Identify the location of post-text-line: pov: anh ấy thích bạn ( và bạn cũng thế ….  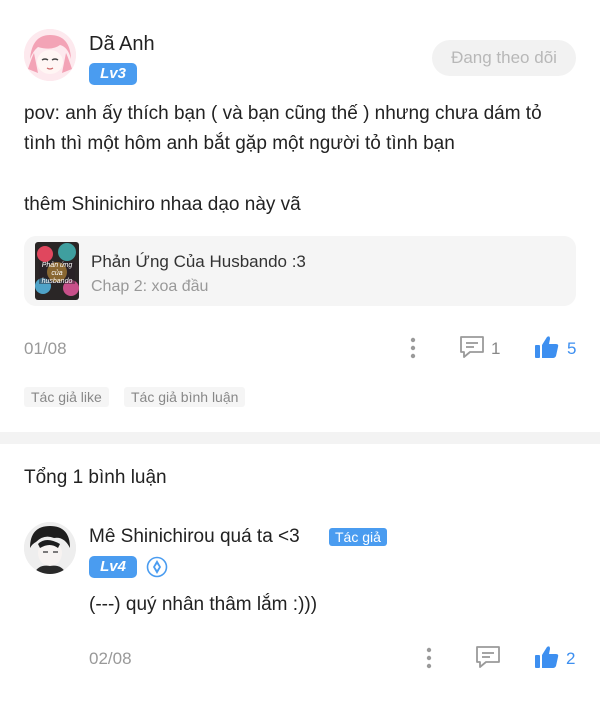
(283, 113).